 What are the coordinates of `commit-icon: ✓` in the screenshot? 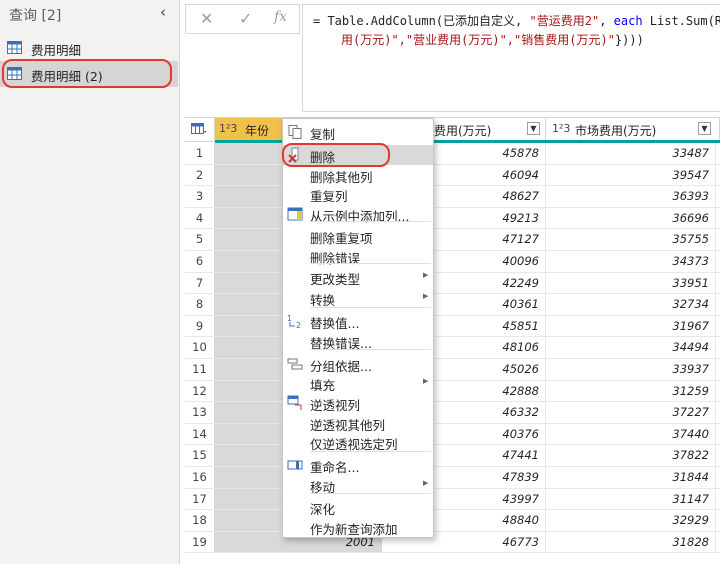 It's located at (245, 18).